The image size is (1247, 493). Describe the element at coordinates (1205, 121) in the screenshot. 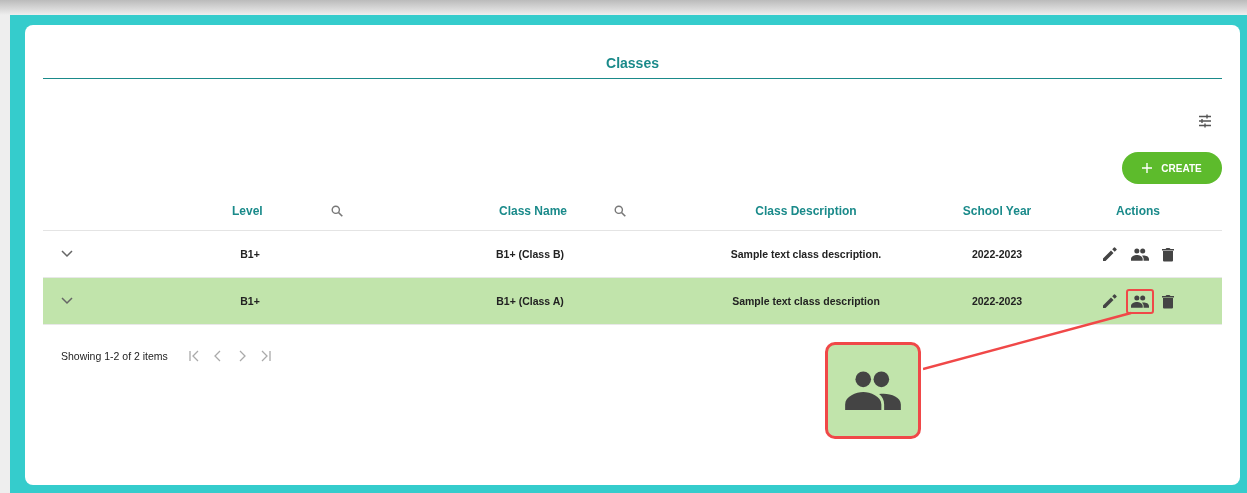

I see `sliders-icon` at that location.